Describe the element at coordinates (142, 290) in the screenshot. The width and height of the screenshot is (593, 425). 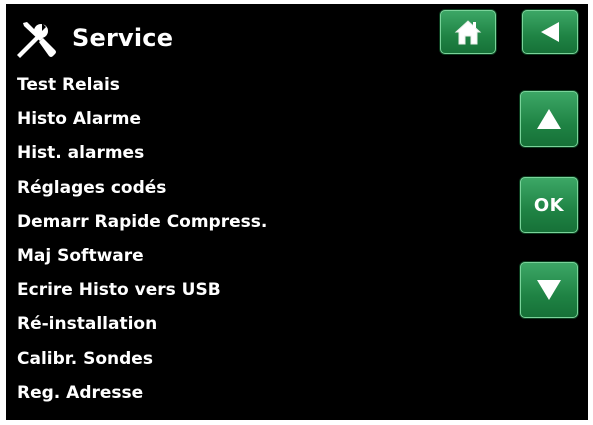
I see `menu-item-ecrire-histo-usb: Ecrire Histo vers USB` at that location.